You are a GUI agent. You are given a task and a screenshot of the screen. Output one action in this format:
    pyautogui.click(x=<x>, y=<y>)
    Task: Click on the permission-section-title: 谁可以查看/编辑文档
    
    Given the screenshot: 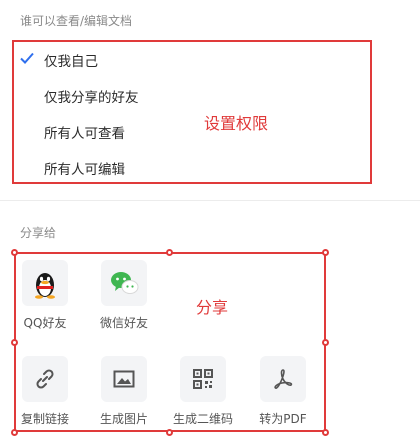 What is the action you would take?
    pyautogui.click(x=76, y=21)
    